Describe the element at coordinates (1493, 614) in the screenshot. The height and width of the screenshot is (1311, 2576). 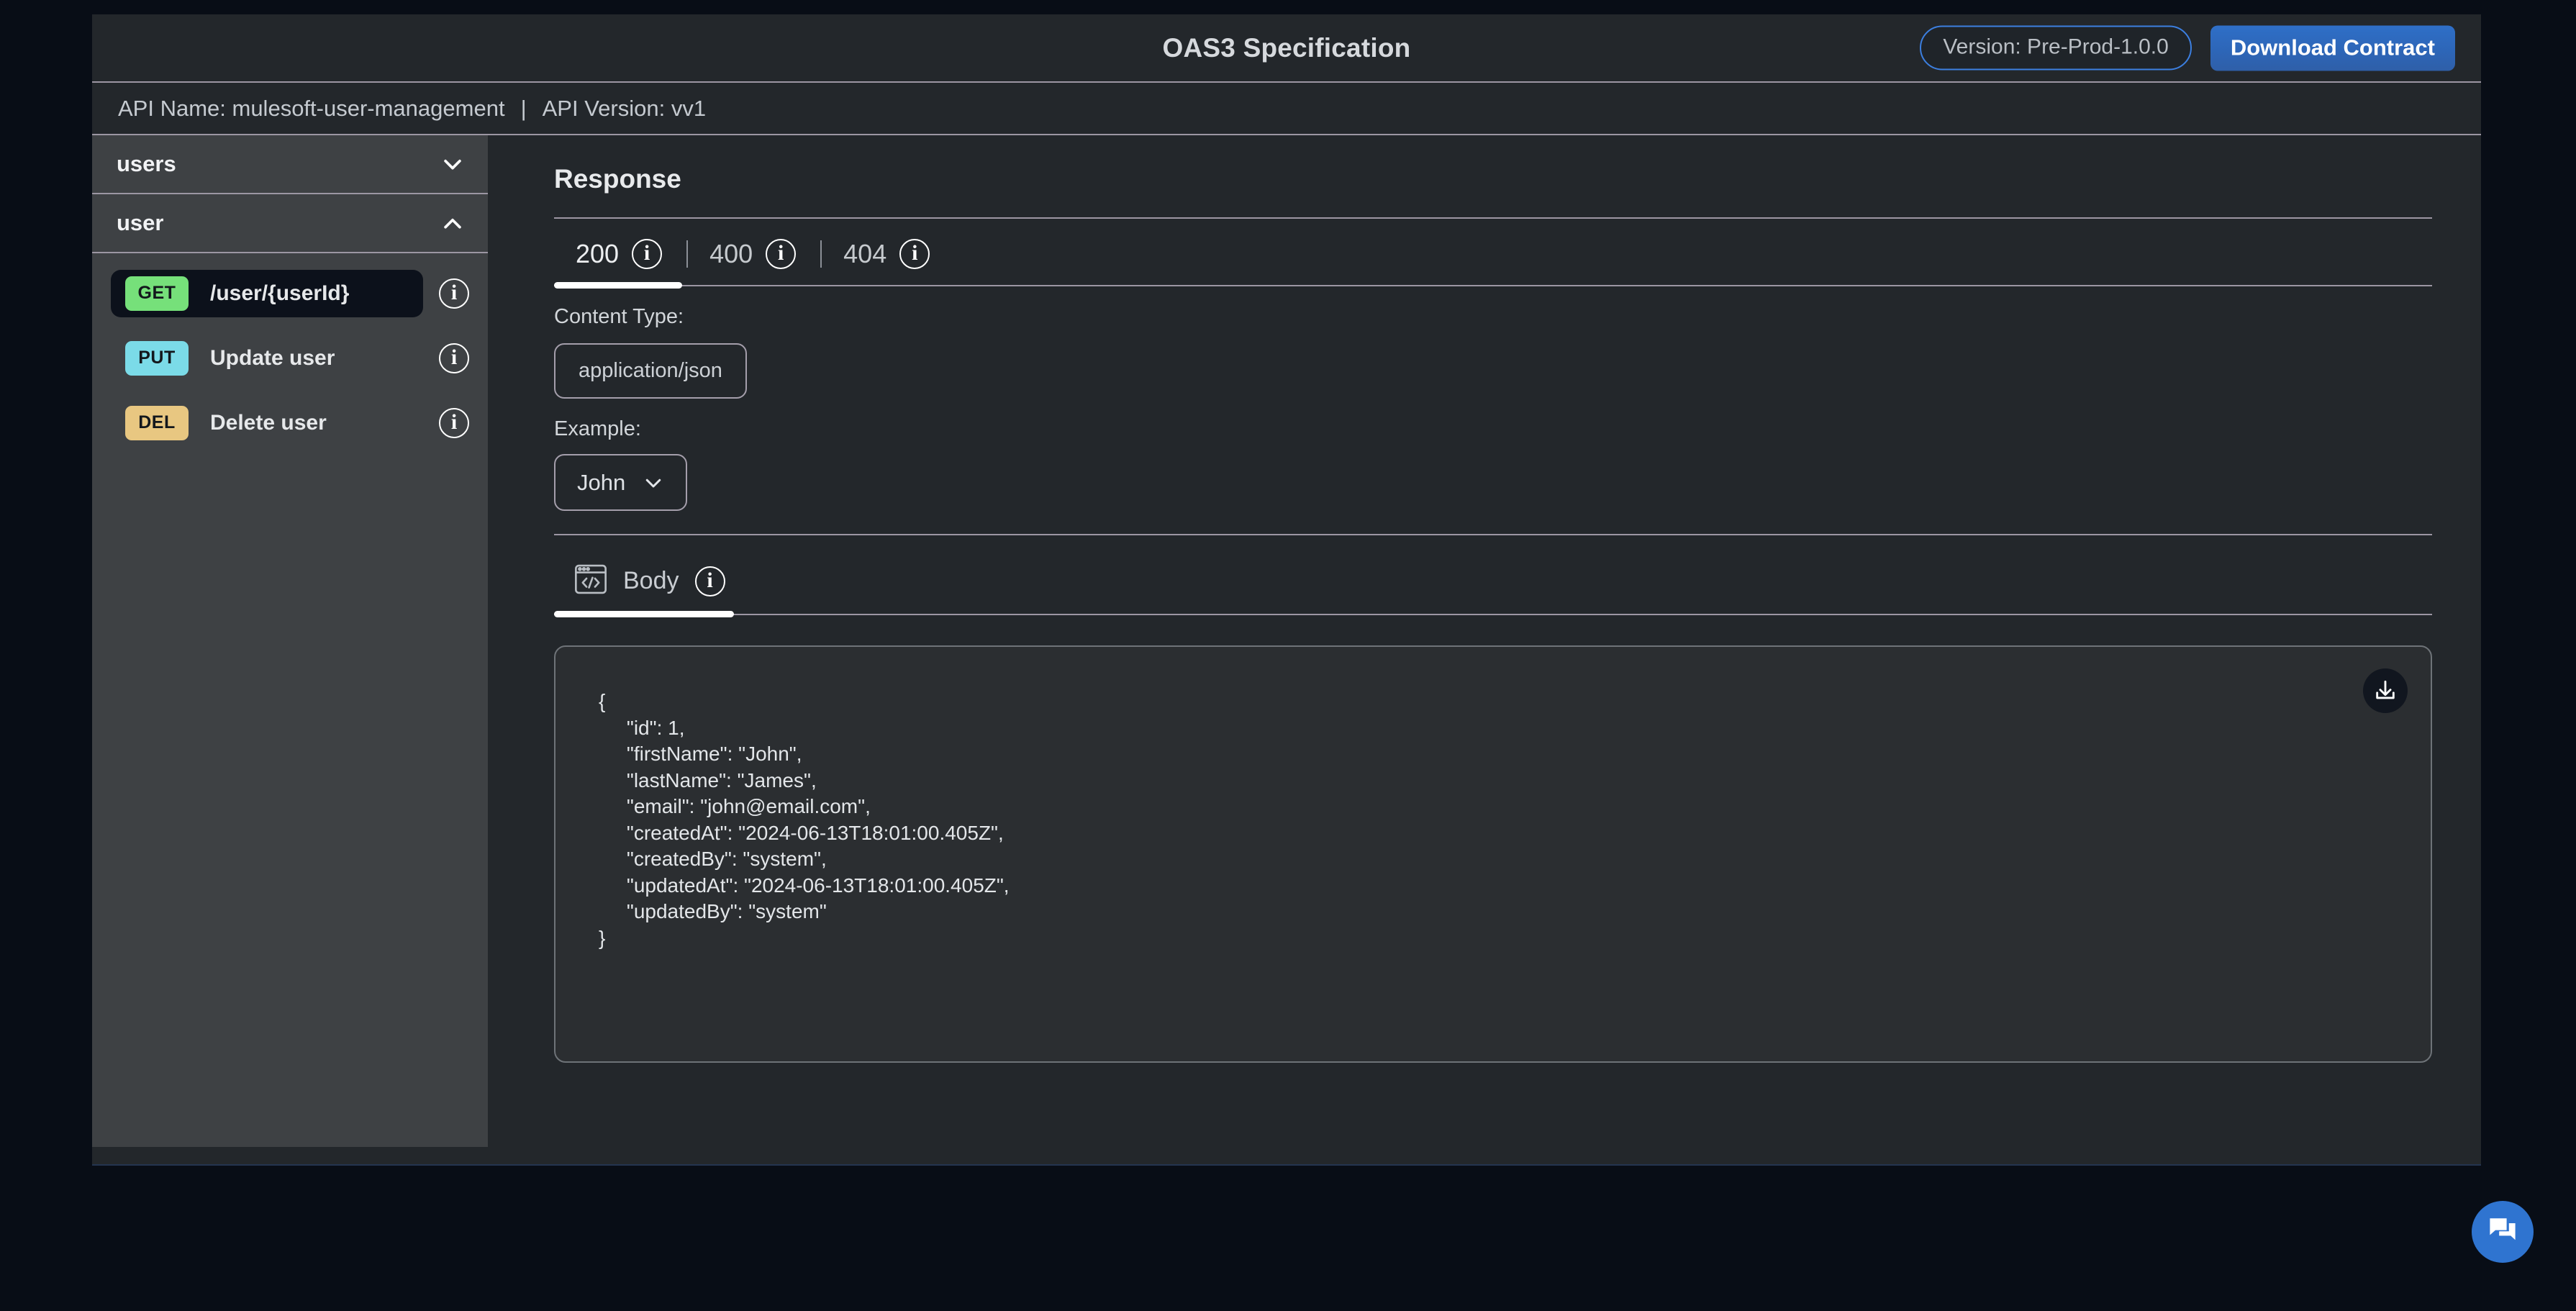
I see `body-tabs-underline` at that location.